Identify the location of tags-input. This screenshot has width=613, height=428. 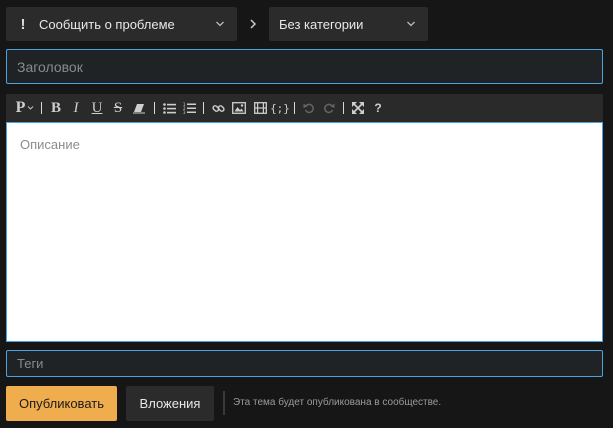
(304, 363).